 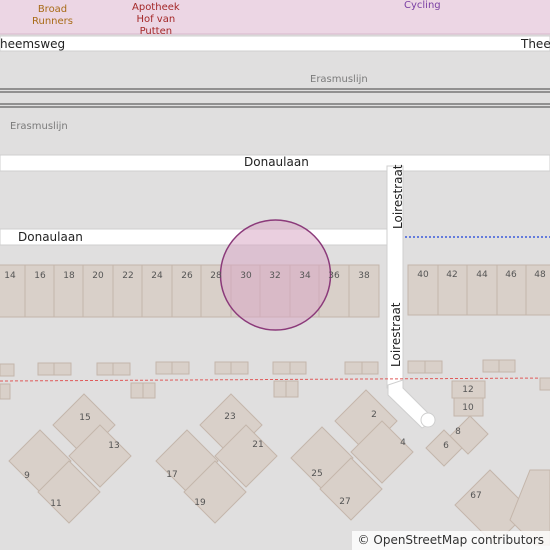 I want to click on railway-tracks, so click(x=275, y=98).